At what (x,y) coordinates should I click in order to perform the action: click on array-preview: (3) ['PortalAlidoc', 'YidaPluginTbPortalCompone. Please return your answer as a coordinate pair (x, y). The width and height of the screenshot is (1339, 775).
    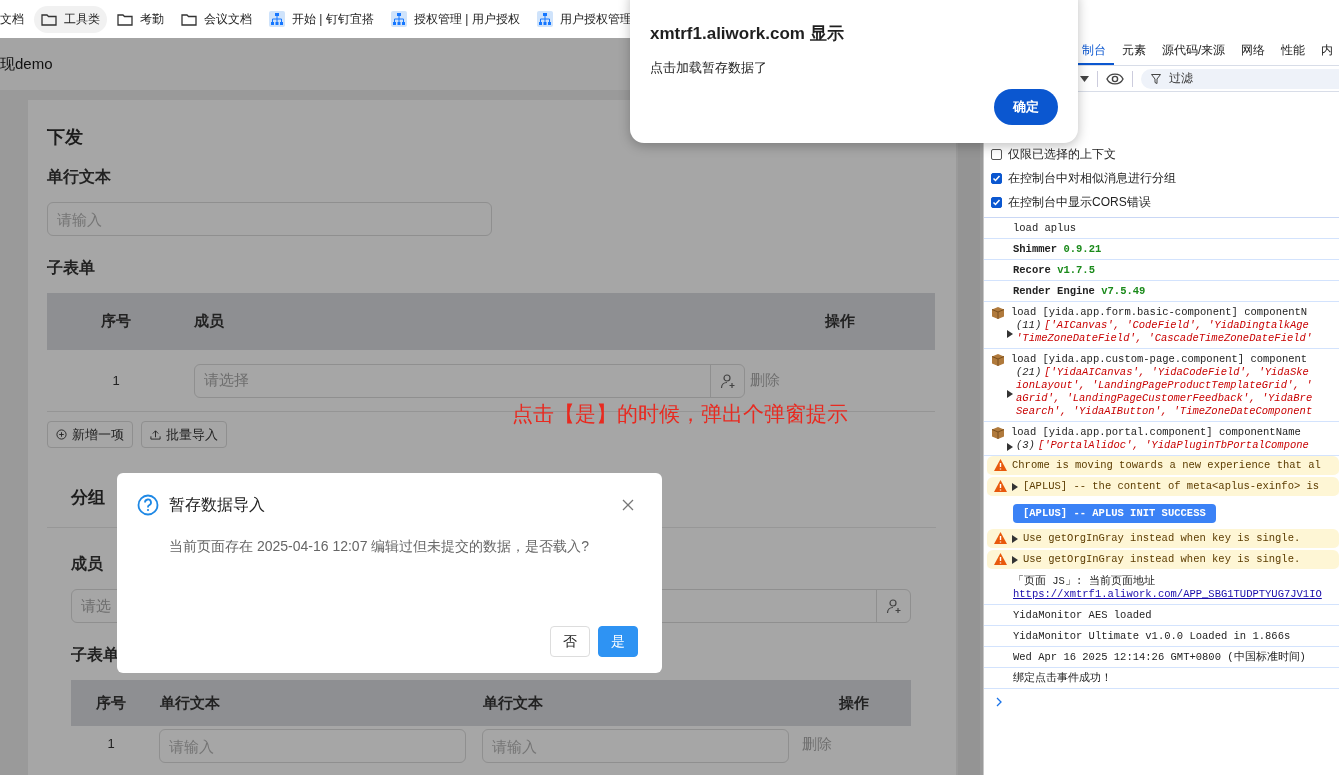
    Looking at the image, I should click on (1158, 445).